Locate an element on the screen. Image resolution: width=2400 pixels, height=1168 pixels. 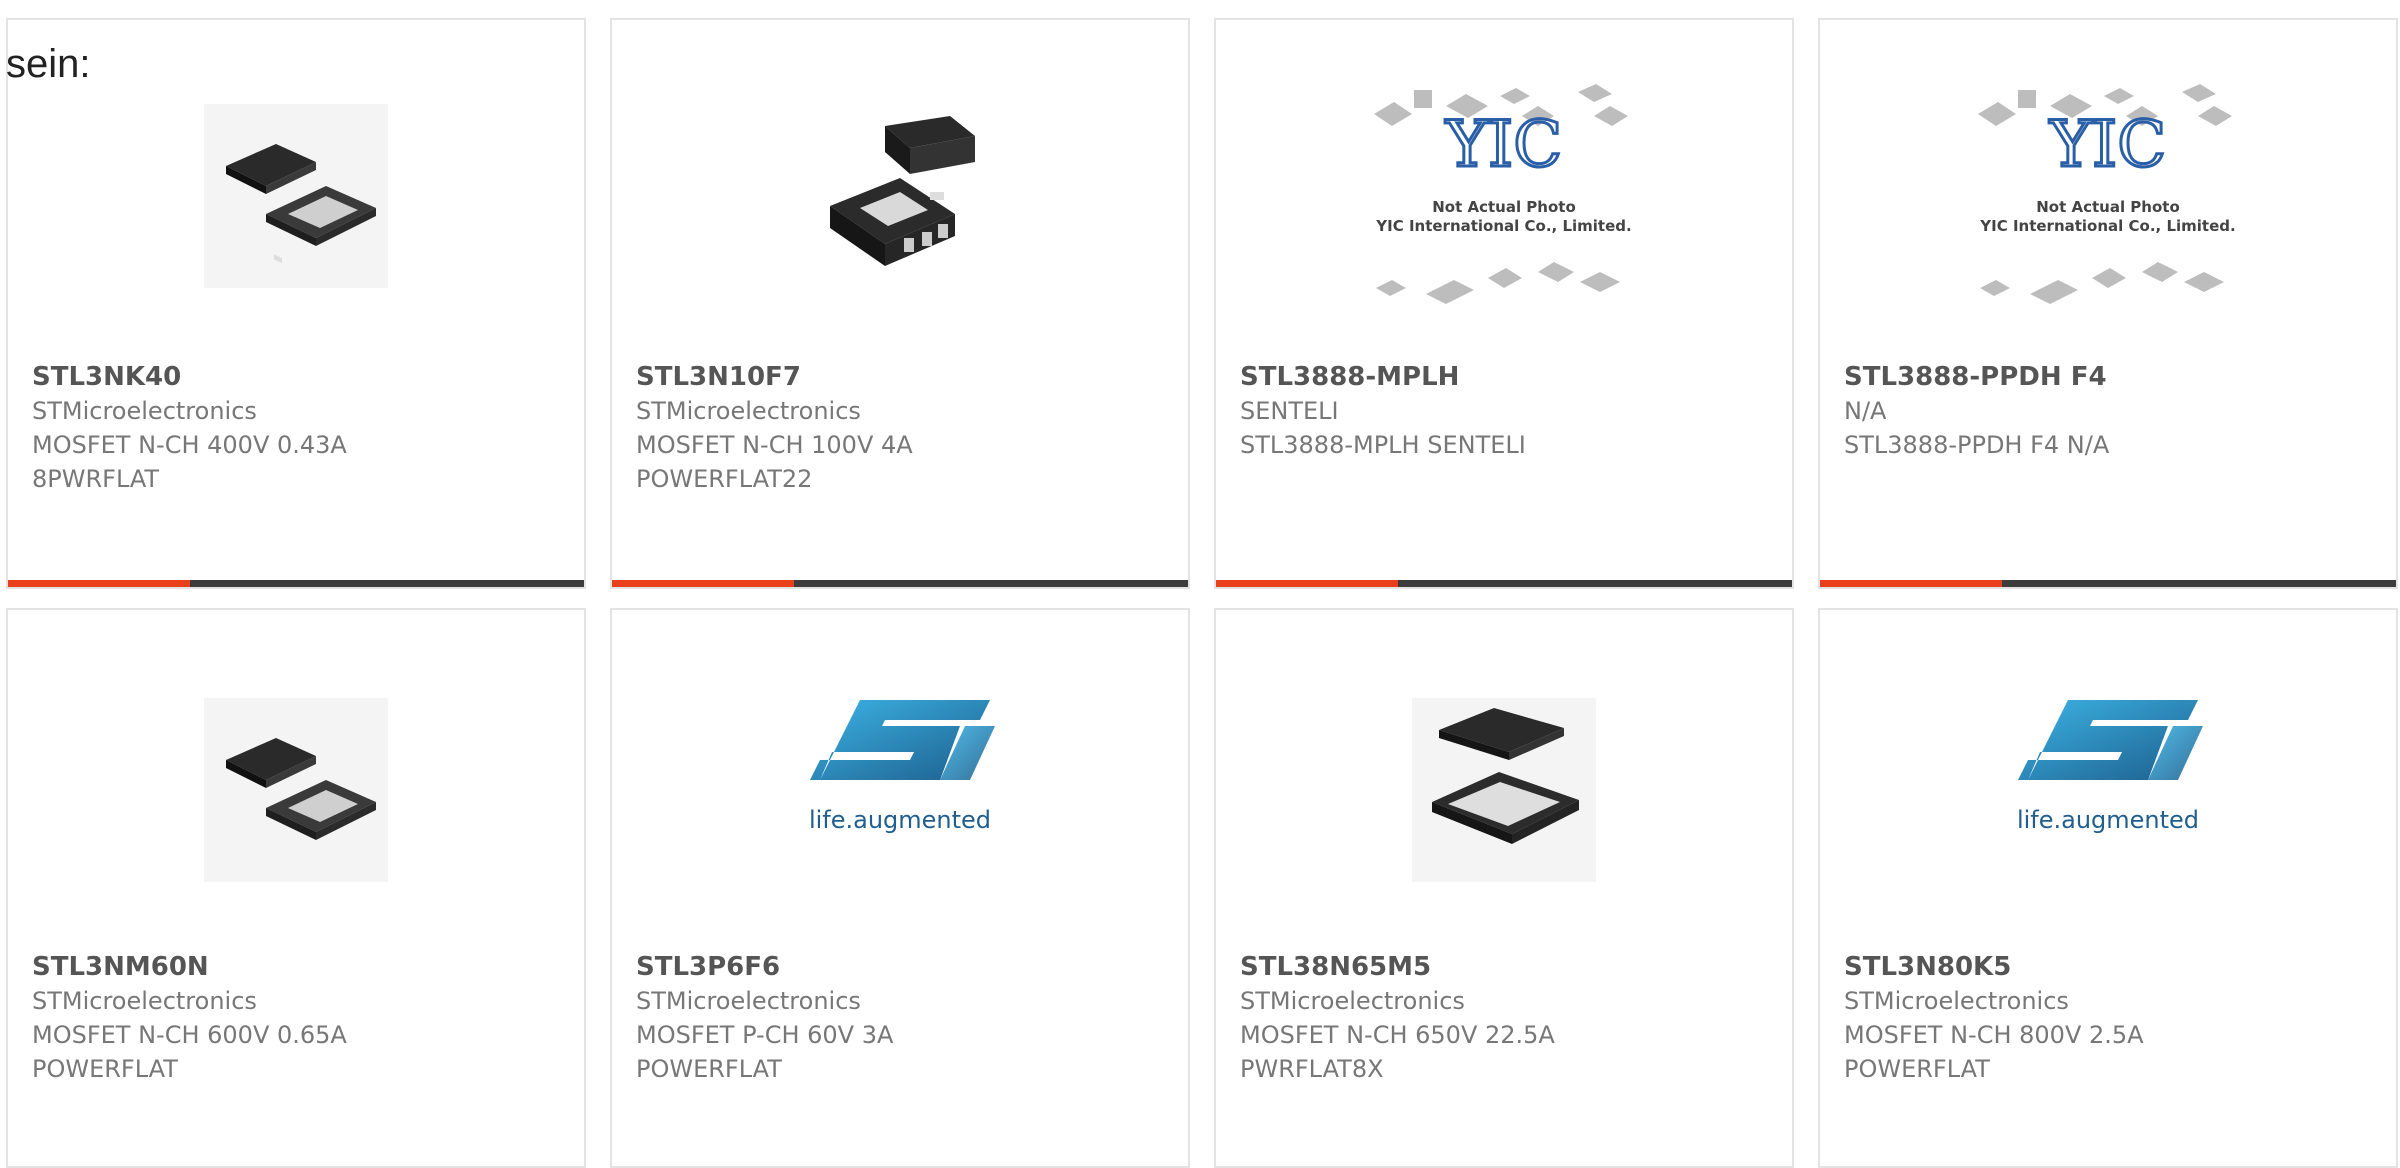
intro-text: sein: is located at coordinates (48, 64).